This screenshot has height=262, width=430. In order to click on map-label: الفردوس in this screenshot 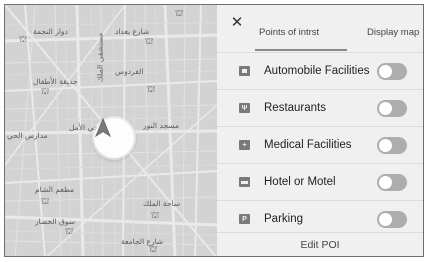, I will do `click(129, 71)`.